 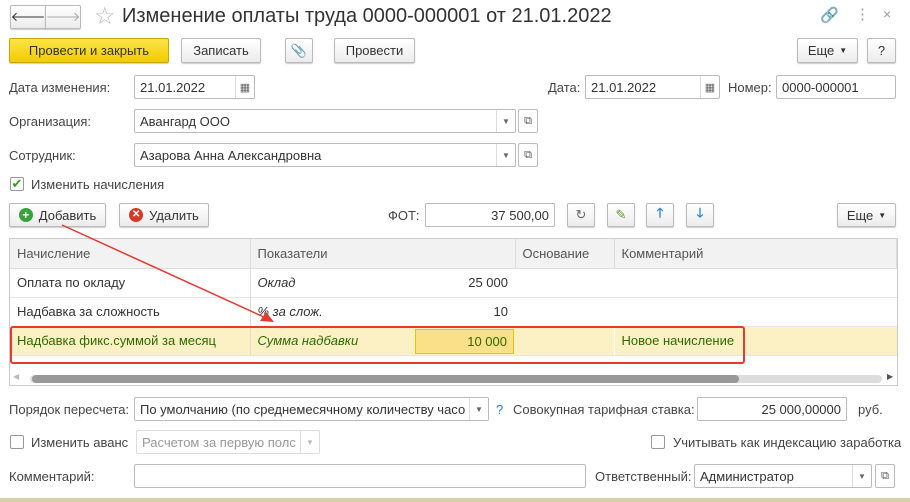 What do you see at coordinates (17, 442) in the screenshot?
I see `change-advance-checkbox` at bounding box center [17, 442].